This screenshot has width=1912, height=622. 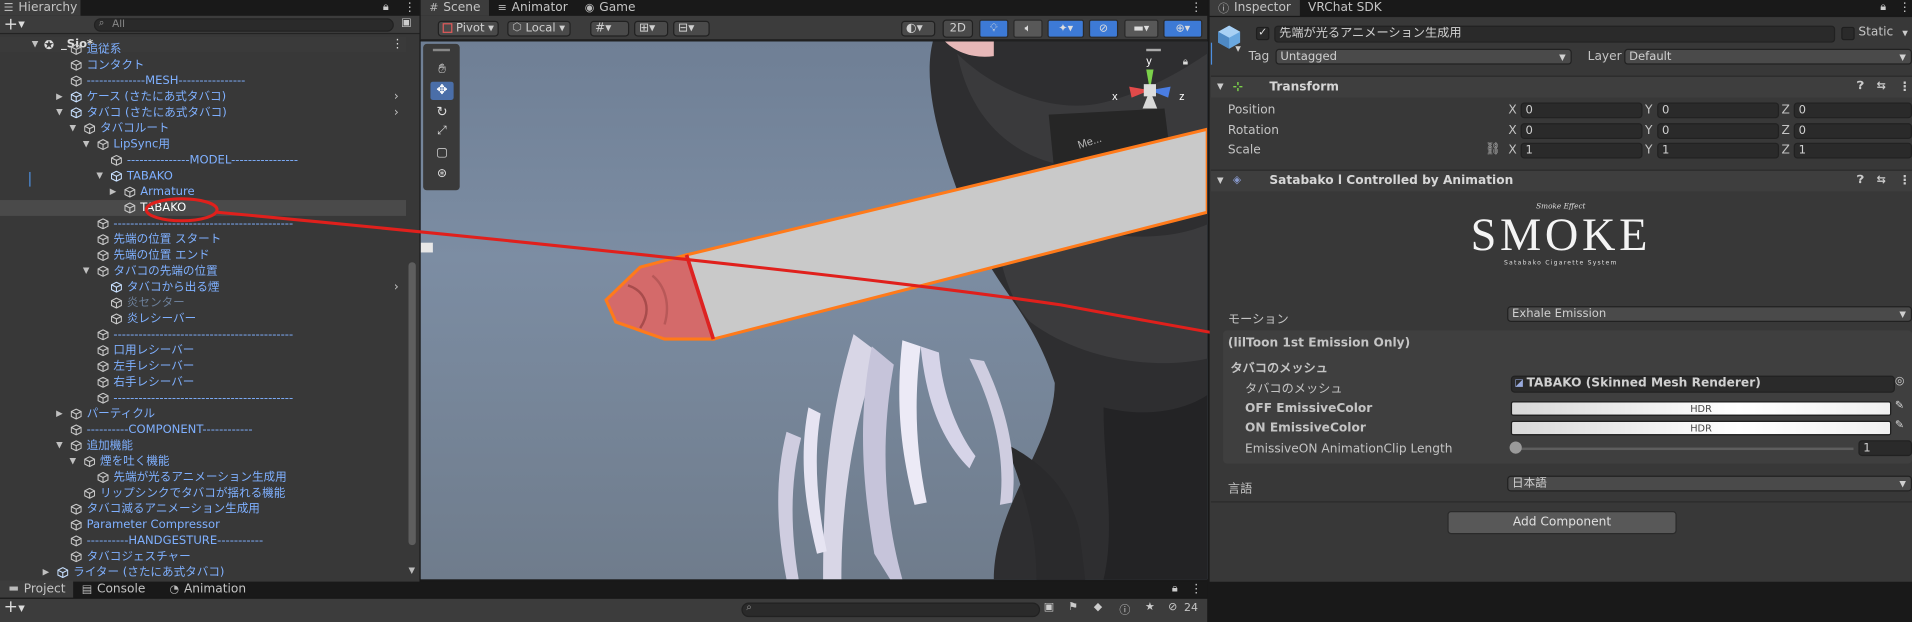 What do you see at coordinates (40, 8) in the screenshot?
I see `tab-hierarchy: ☰ Hierarchy` at bounding box center [40, 8].